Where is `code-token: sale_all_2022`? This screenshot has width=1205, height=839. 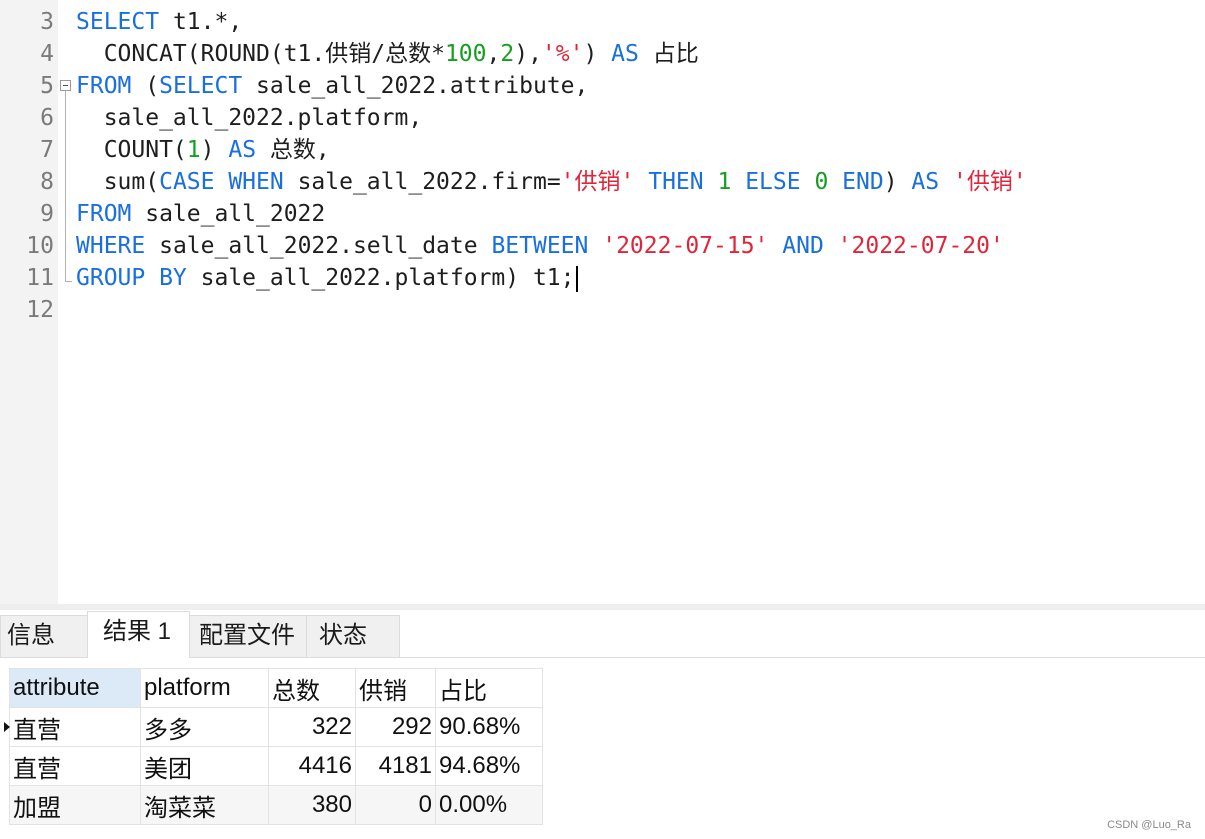
code-token: sale_all_2022 is located at coordinates (228, 214).